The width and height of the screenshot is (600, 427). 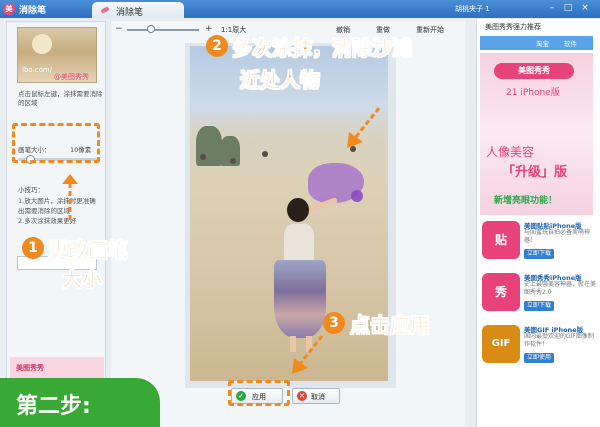 I want to click on eraser-icon, so click(x=105, y=10).